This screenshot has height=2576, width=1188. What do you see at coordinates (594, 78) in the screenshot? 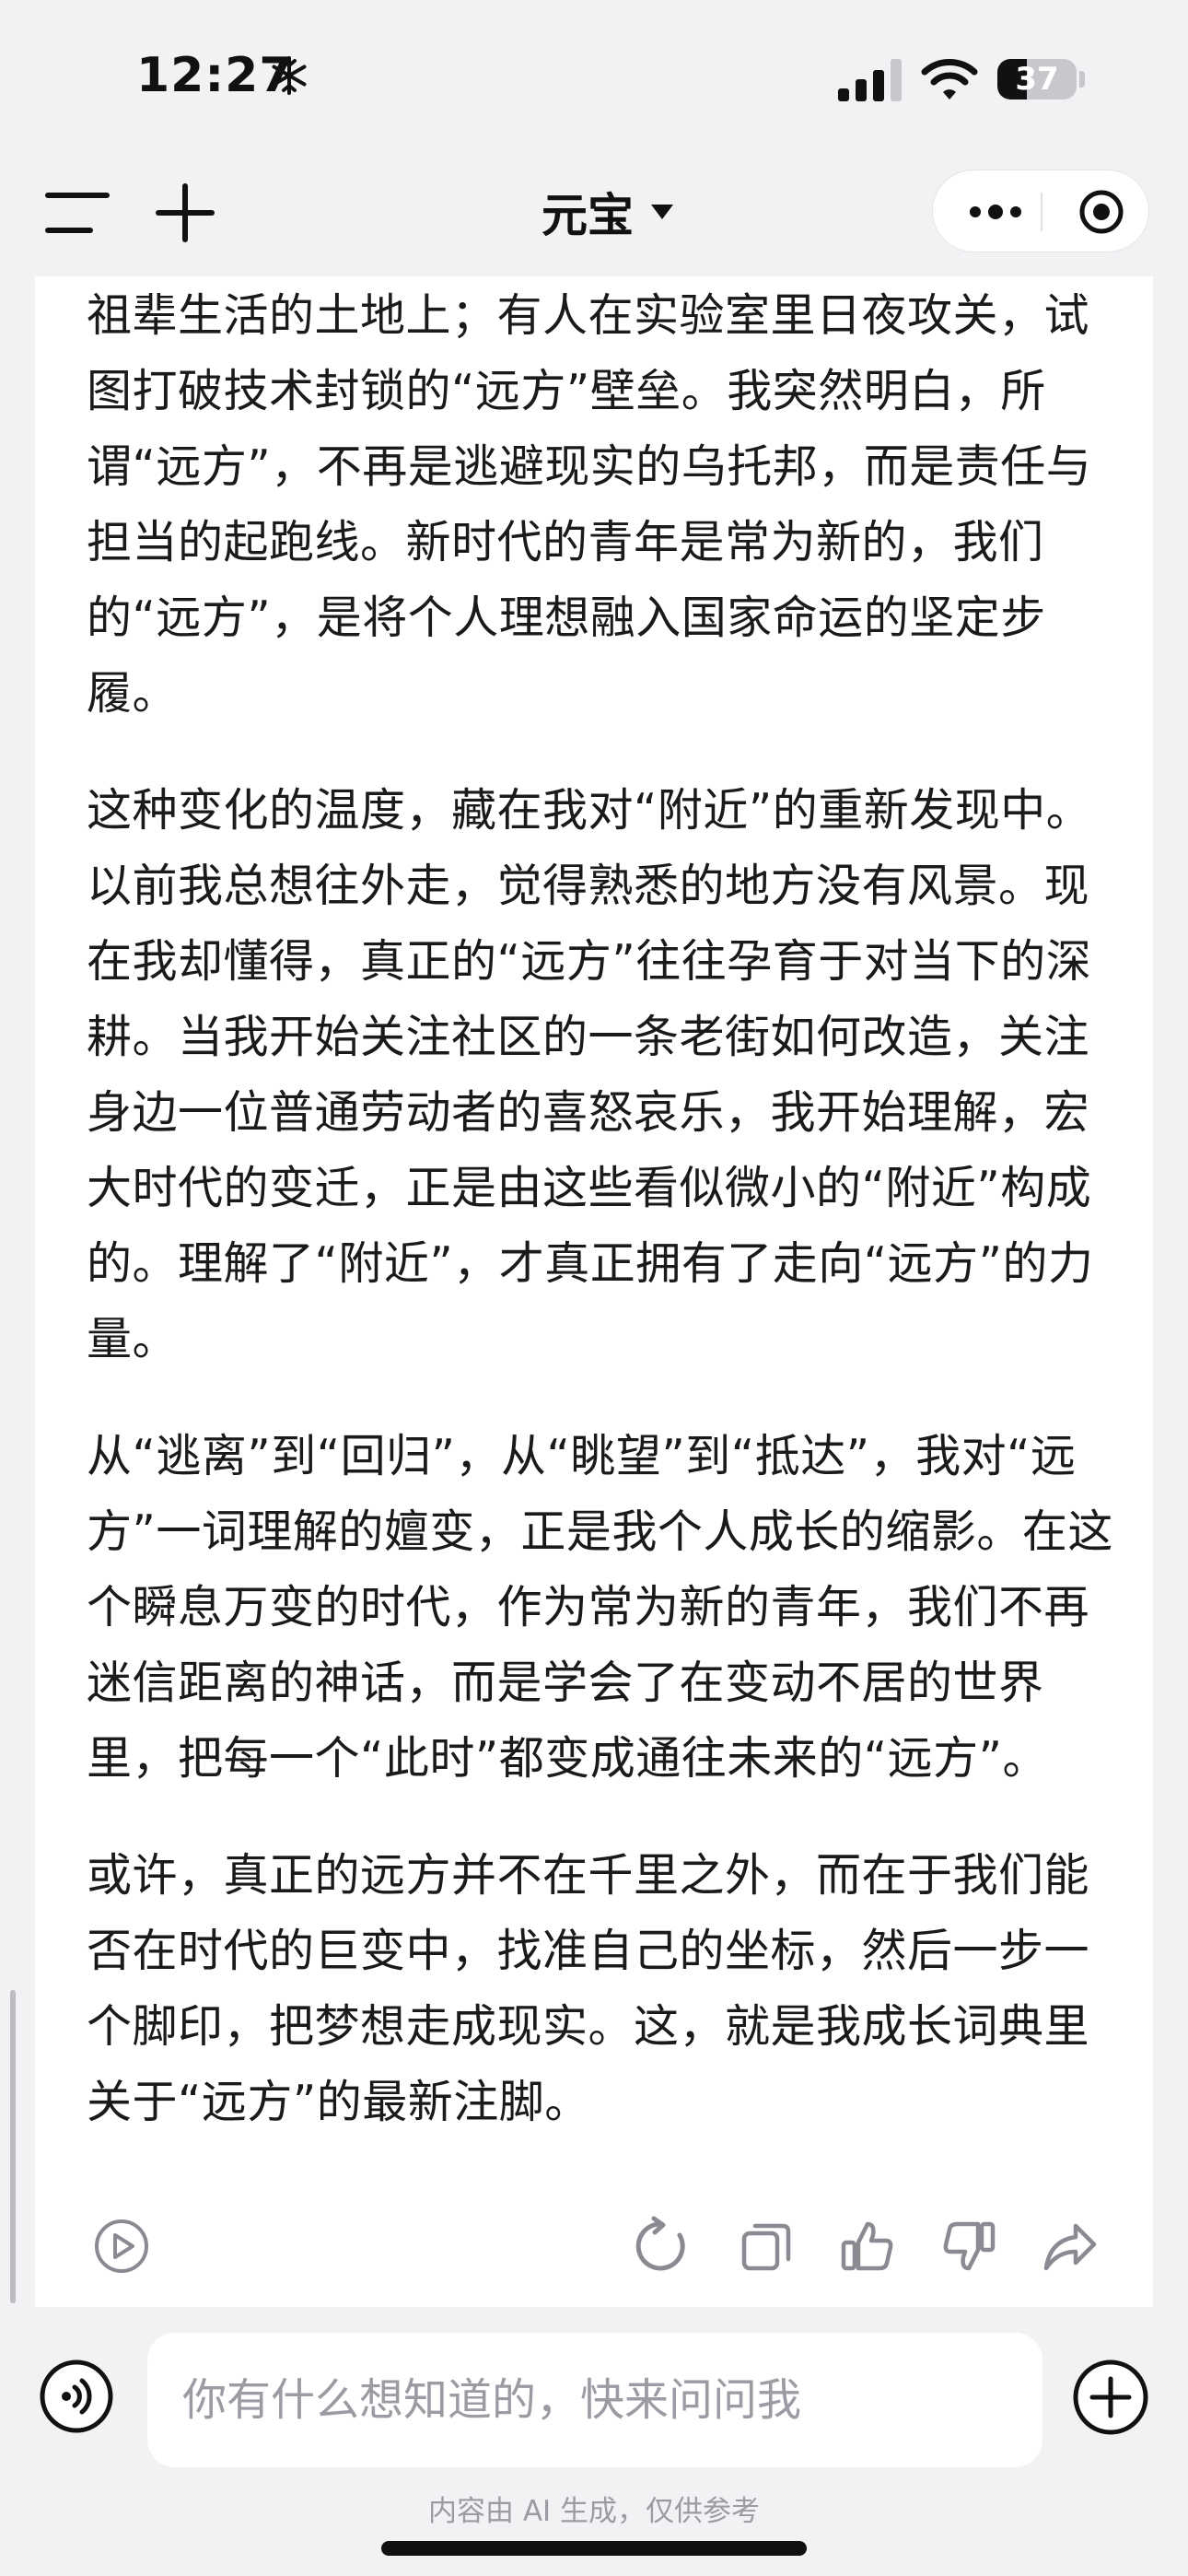
I see `status-bar: 12:27 37` at bounding box center [594, 78].